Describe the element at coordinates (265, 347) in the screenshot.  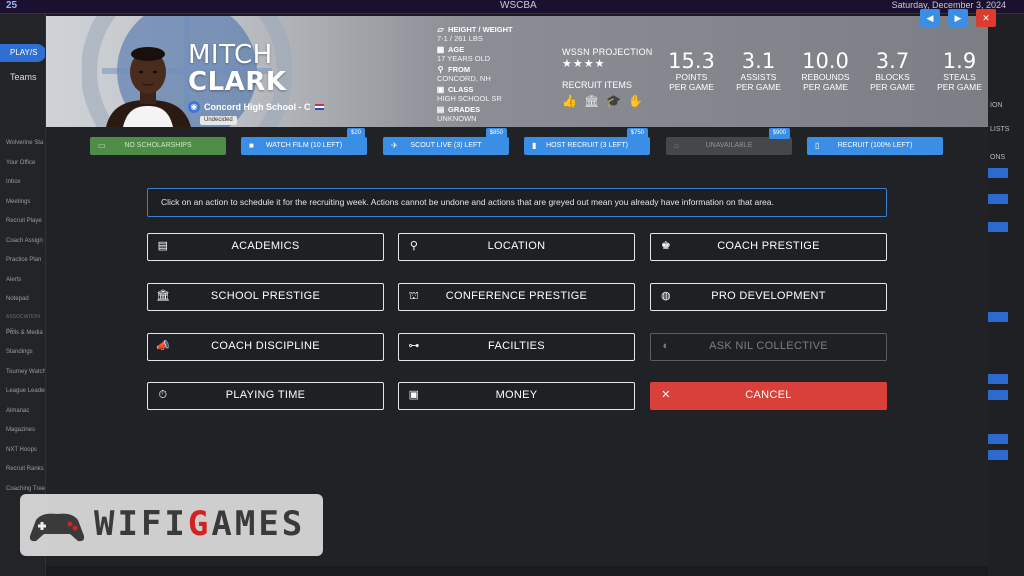
I see `coach-discipline-button: 📣 COACH DISCIPLINE` at that location.